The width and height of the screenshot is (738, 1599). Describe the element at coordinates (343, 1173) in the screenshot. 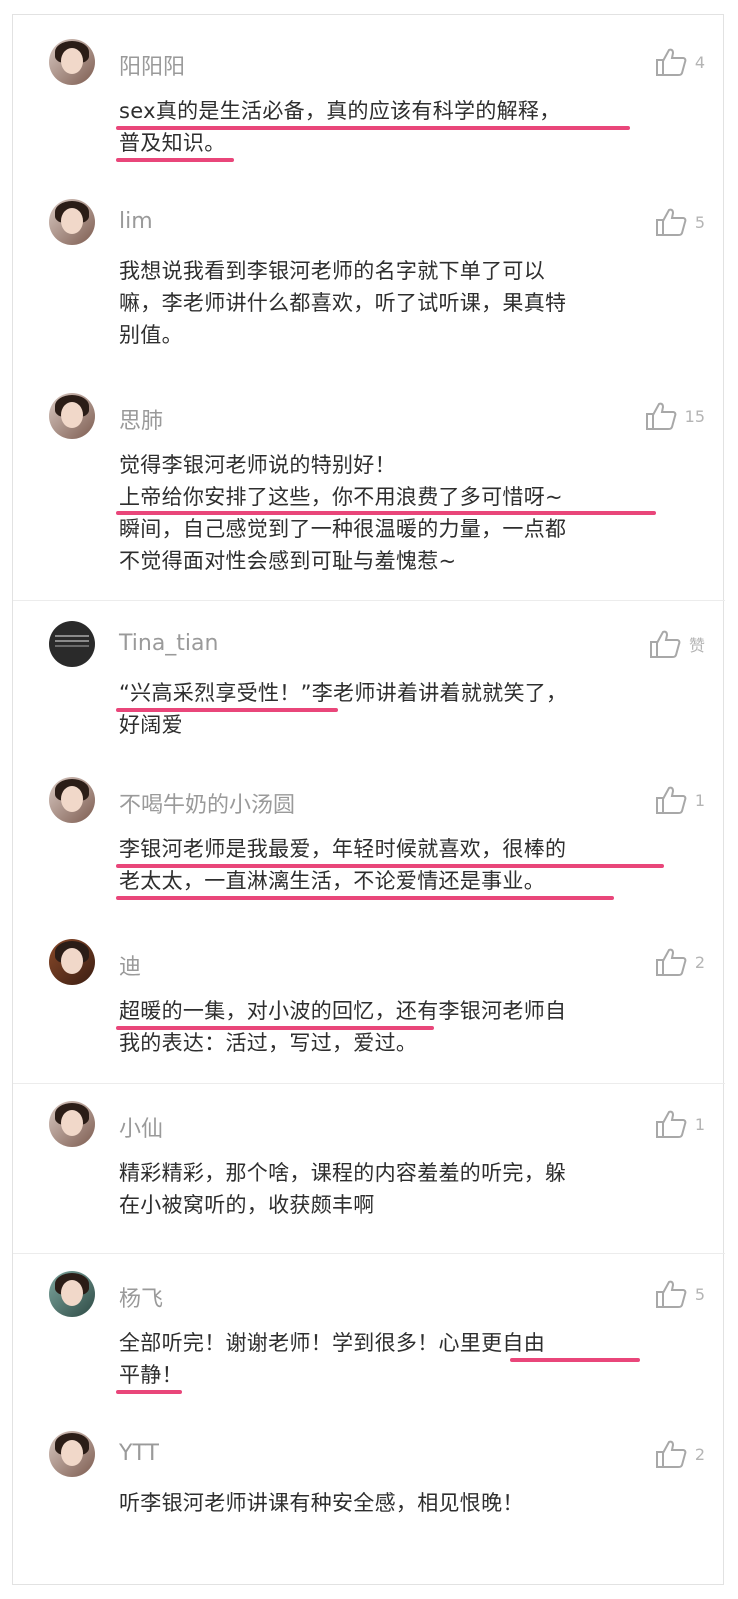

I see `comment-line: 精彩精彩，那个啥，课程的内容羞羞的听完，躲` at that location.